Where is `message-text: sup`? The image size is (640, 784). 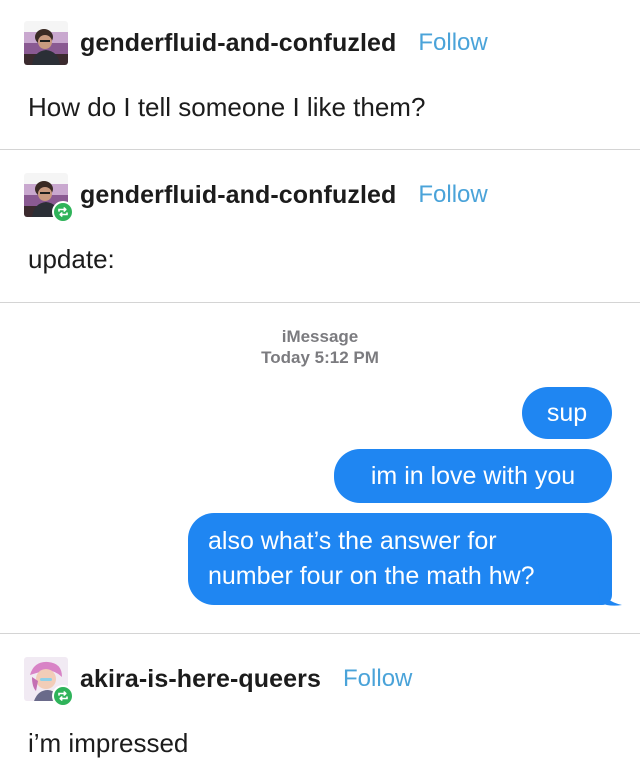 message-text: sup is located at coordinates (567, 413).